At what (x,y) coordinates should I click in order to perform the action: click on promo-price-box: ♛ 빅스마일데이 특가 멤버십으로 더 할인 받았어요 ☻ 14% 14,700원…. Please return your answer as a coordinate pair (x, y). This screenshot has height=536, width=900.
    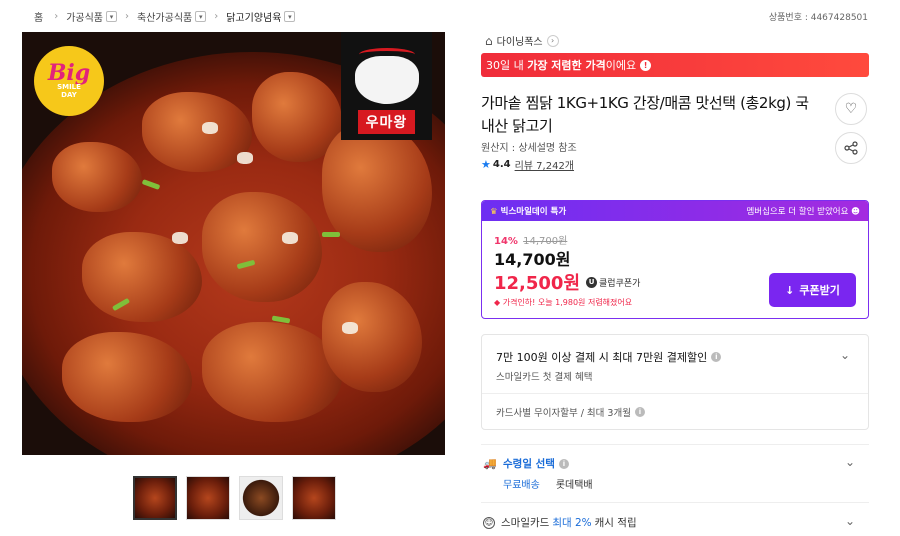
    Looking at the image, I should click on (675, 259).